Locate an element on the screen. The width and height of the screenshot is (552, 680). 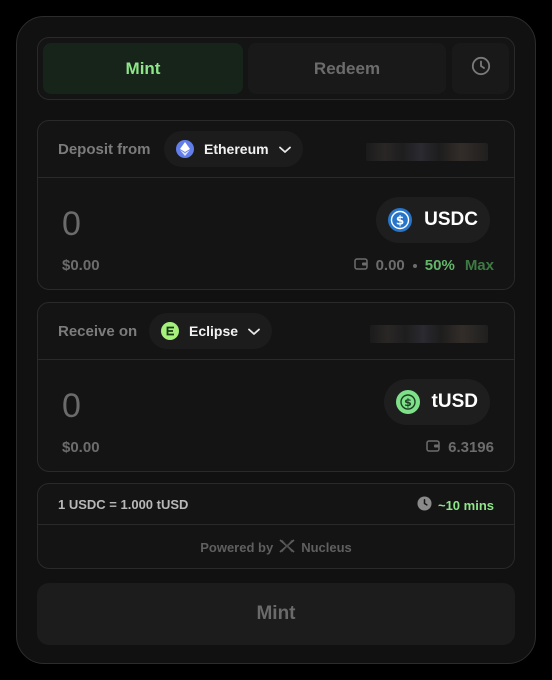
tab-redeem: Redeem is located at coordinates (347, 68).